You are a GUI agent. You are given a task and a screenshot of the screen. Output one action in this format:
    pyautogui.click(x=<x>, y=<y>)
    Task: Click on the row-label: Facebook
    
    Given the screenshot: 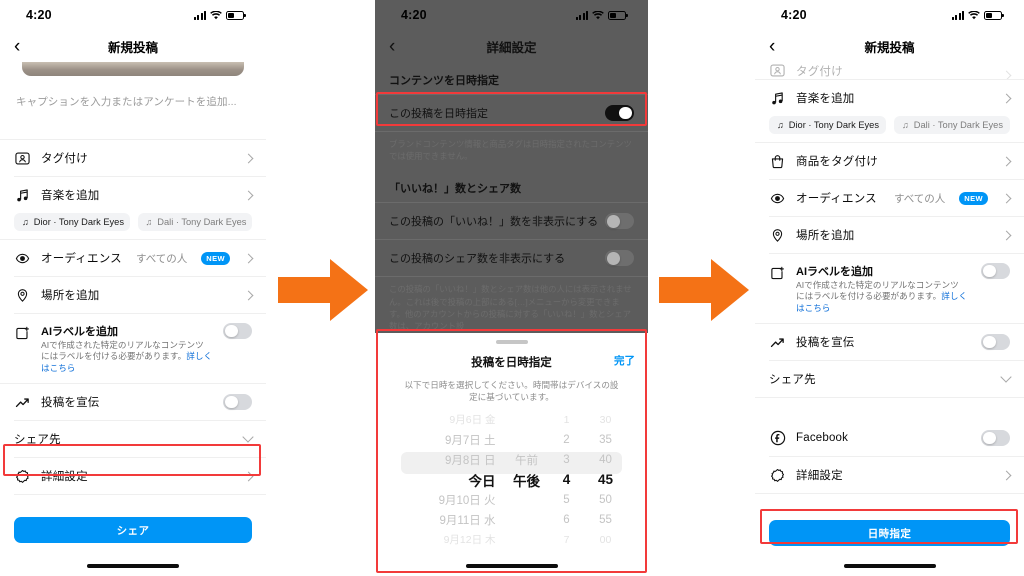 What is the action you would take?
    pyautogui.click(x=822, y=438)
    